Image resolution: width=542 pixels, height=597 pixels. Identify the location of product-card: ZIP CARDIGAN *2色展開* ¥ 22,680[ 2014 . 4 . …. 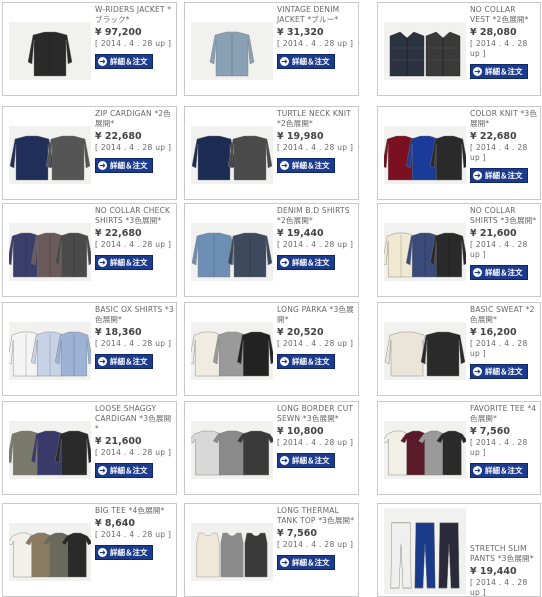
(89, 153).